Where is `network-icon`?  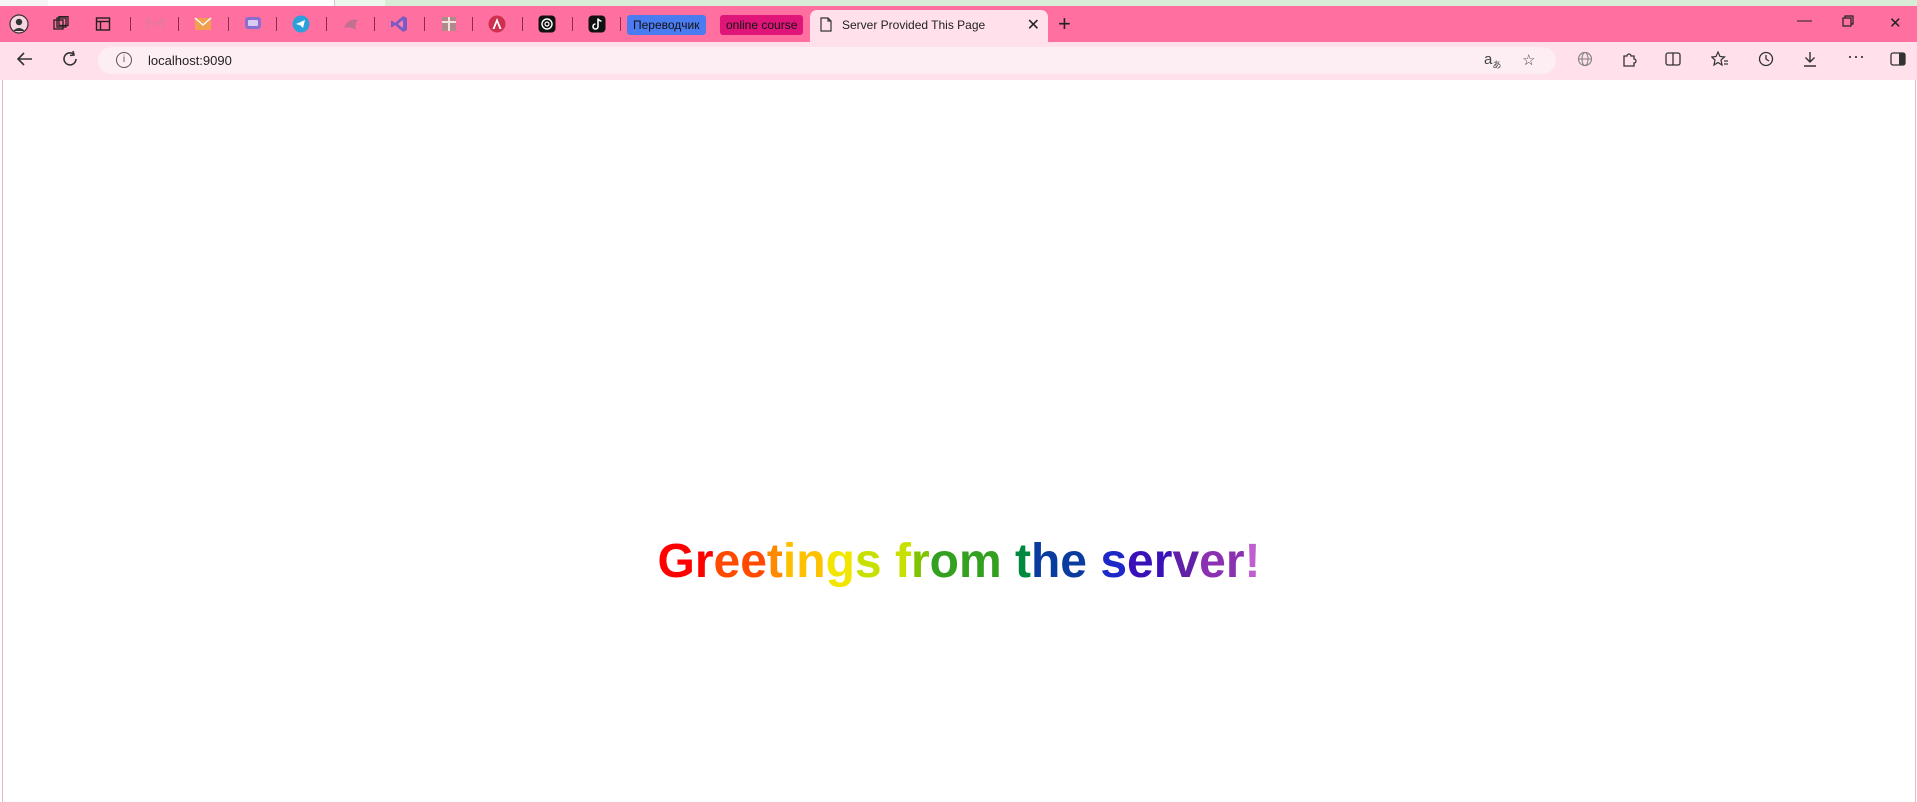
network-icon is located at coordinates (1585, 61).